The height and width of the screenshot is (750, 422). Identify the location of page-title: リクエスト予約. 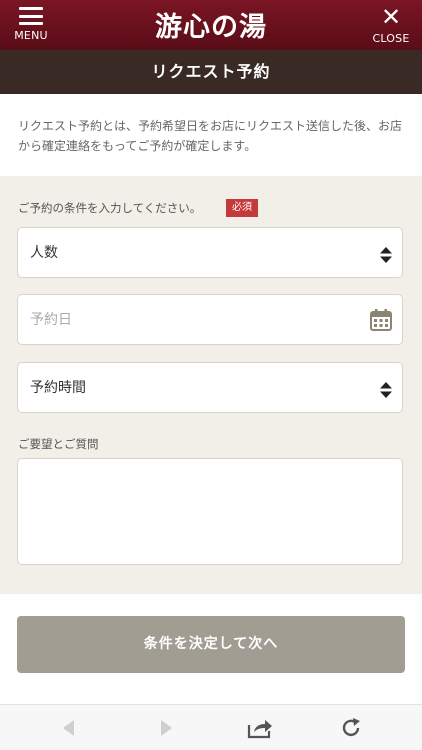
(211, 72).